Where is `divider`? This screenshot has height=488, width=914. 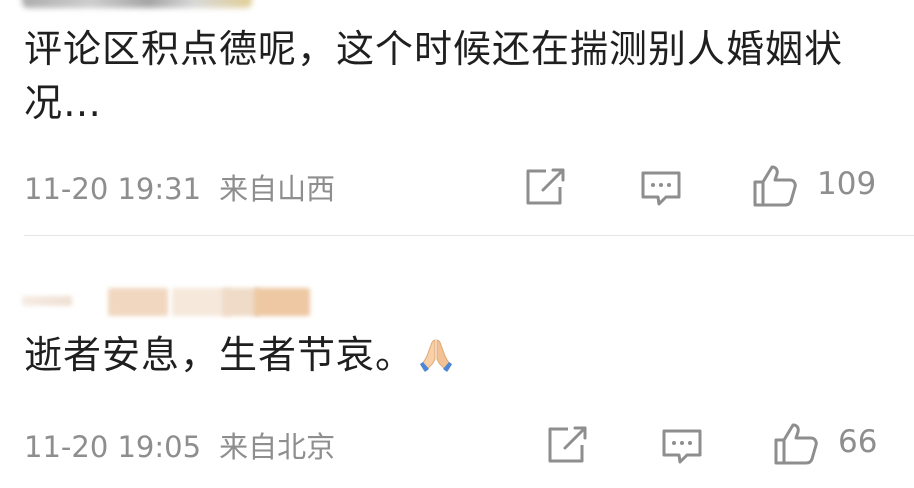
divider is located at coordinates (469, 235).